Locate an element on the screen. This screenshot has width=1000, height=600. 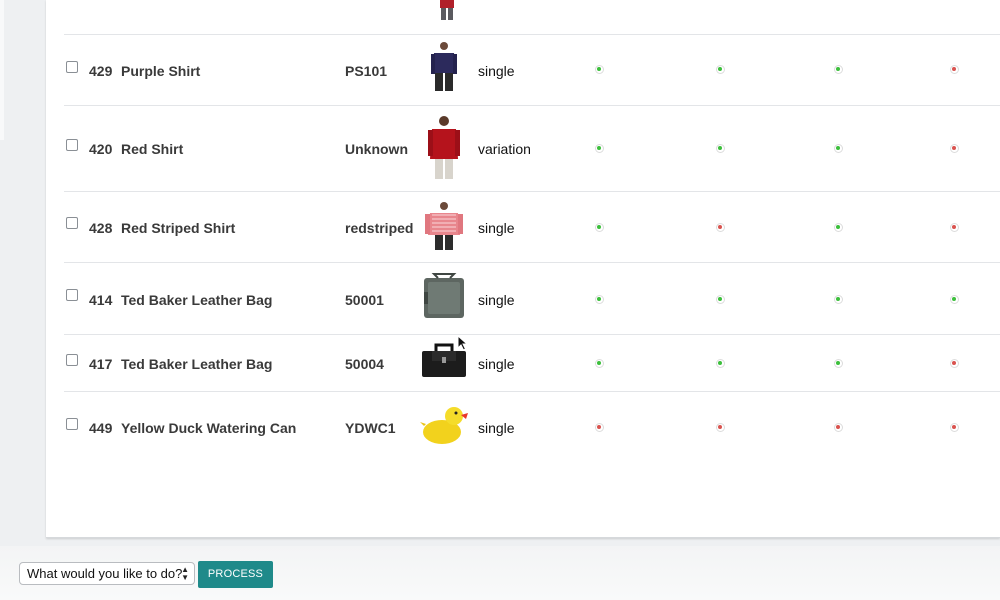
product-sku: redstriped is located at coordinates (379, 228).